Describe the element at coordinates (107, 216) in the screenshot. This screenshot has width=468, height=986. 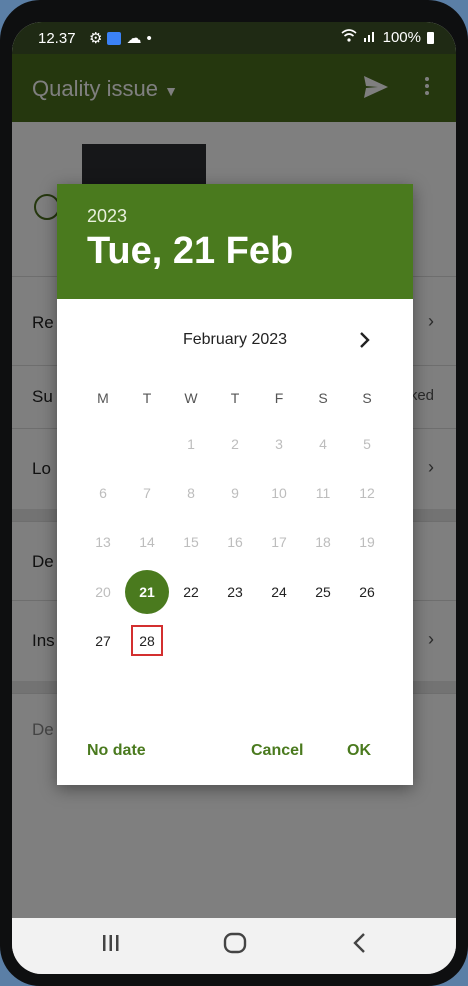
I see `header-year: 2023` at that location.